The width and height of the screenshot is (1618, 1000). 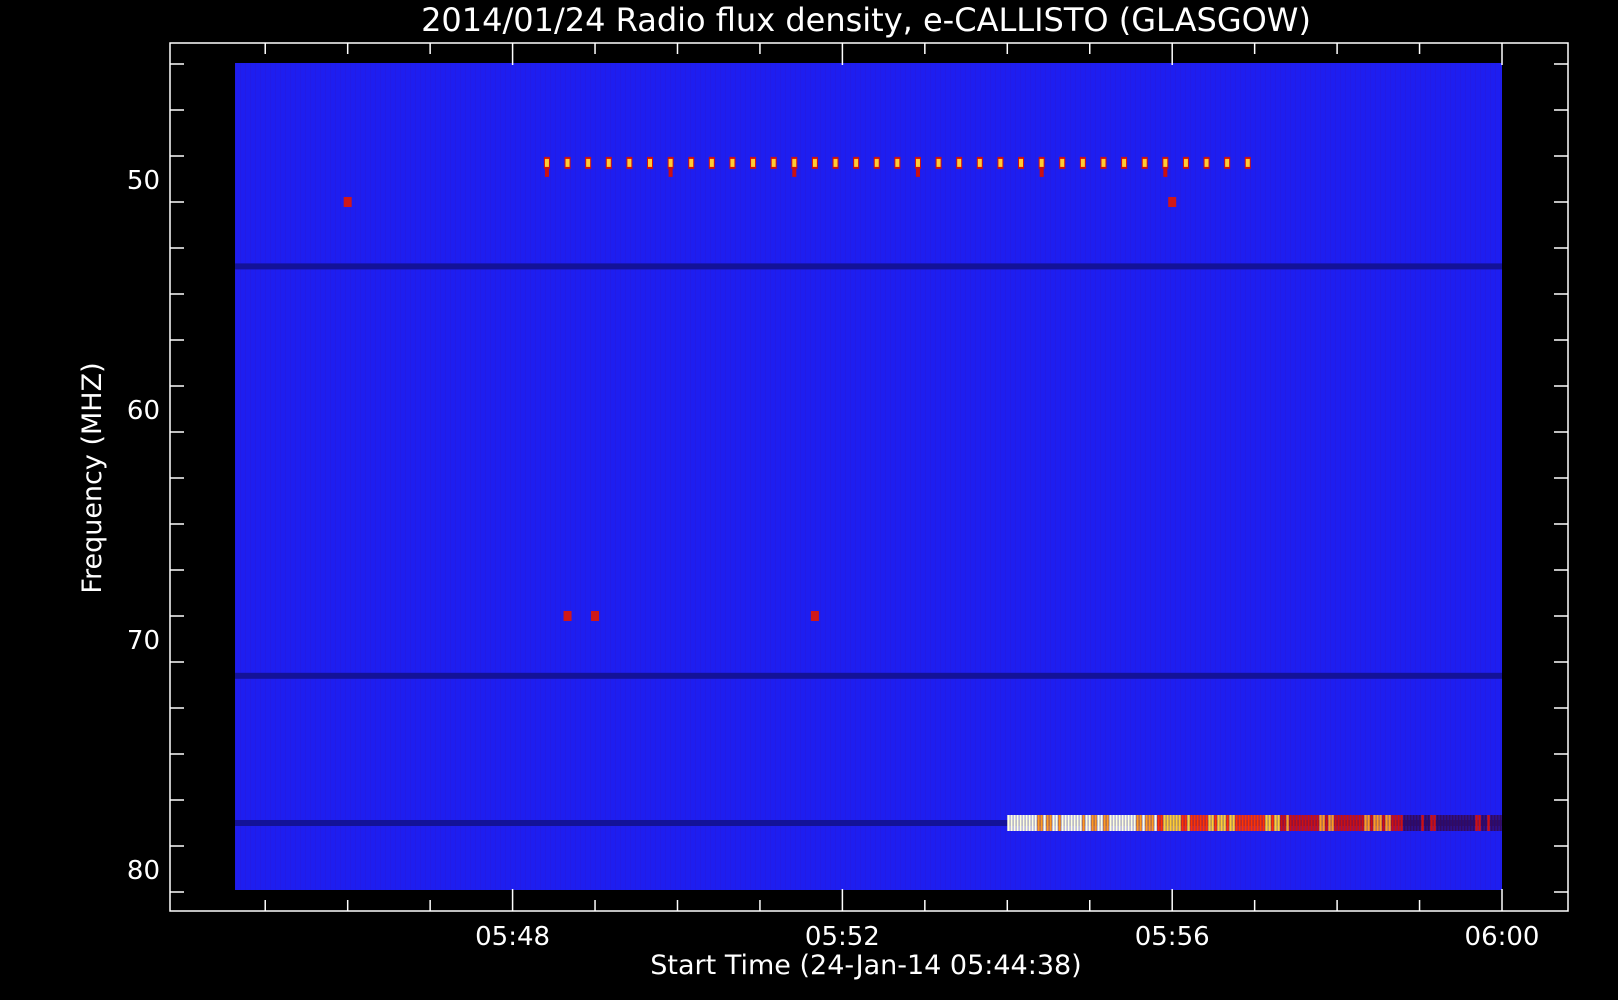 I want to click on x-tick-label: 05:56, so click(x=1172, y=937).